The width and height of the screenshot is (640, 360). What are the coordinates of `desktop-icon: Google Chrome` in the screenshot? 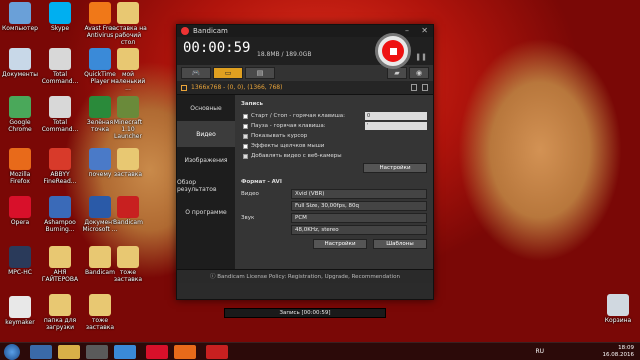 It's located at (20, 118).